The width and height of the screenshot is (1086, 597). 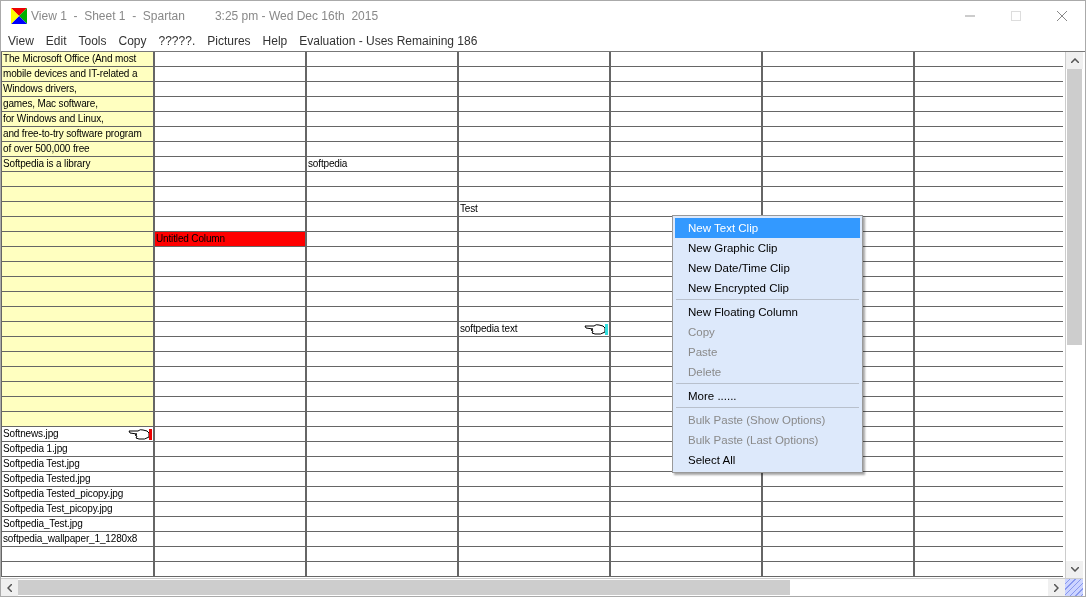 I want to click on table-cell: of over 500,000 free, so click(x=77, y=149).